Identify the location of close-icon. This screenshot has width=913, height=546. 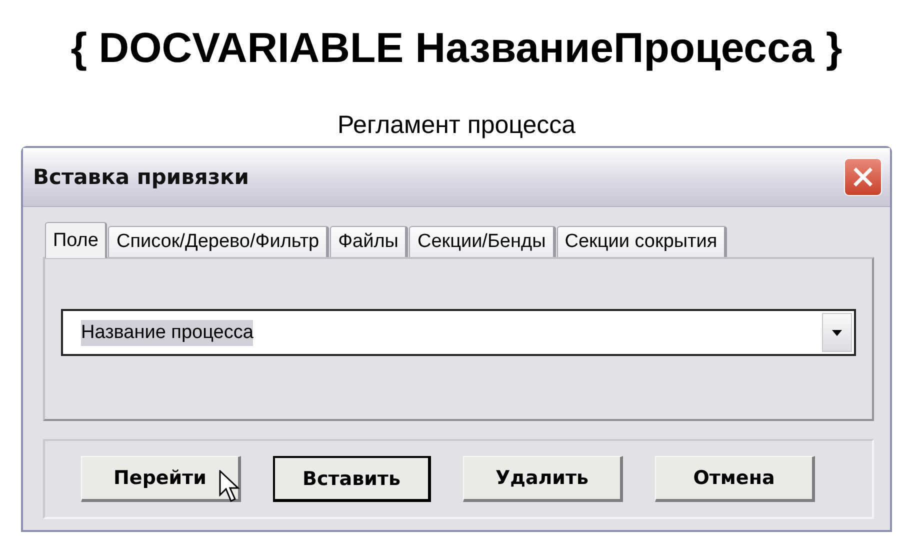
(863, 177).